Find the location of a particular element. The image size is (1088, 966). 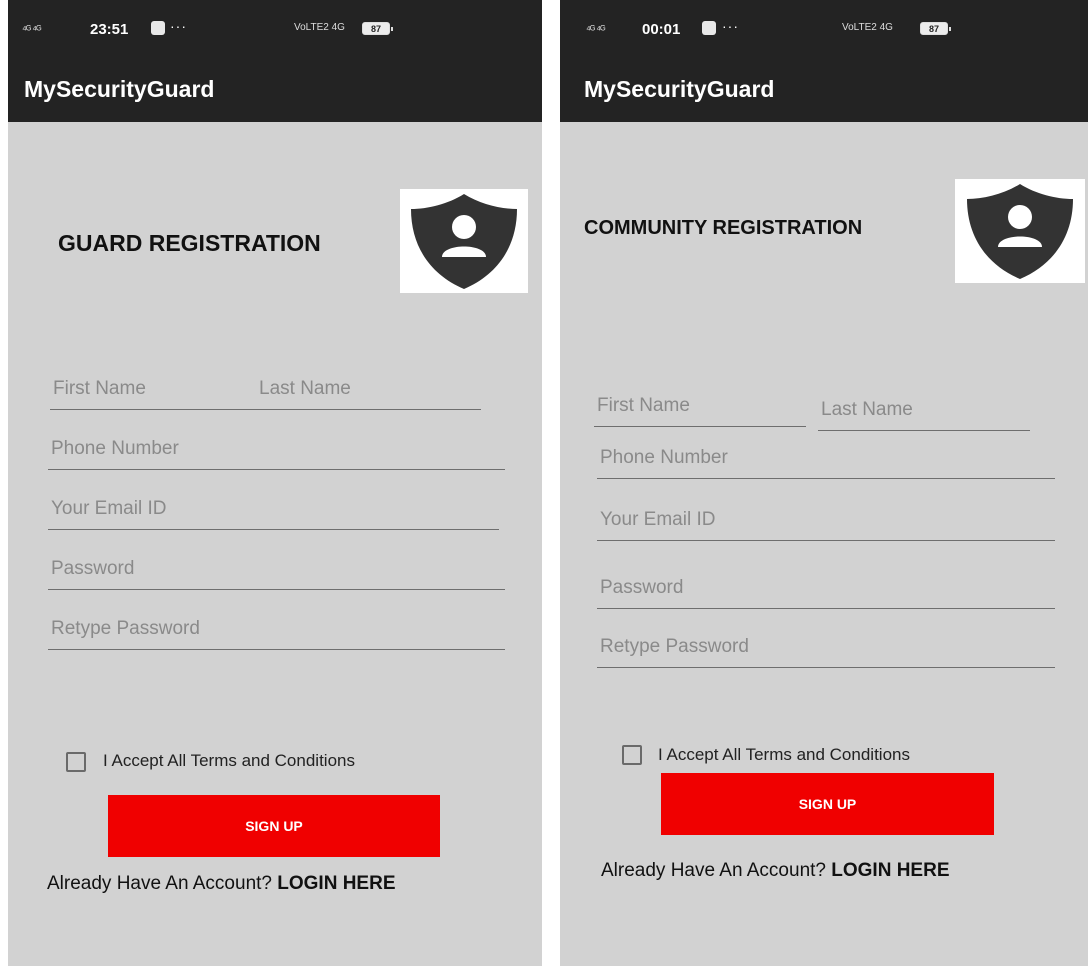

page-title: GUARD REGISTRATION is located at coordinates (189, 243).